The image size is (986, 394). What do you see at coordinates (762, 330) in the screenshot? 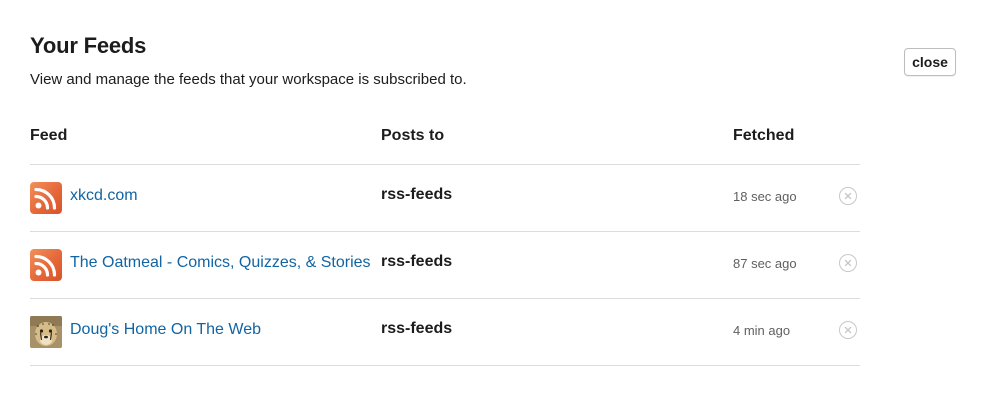
I see `fetched-time: 4 min ago` at bounding box center [762, 330].